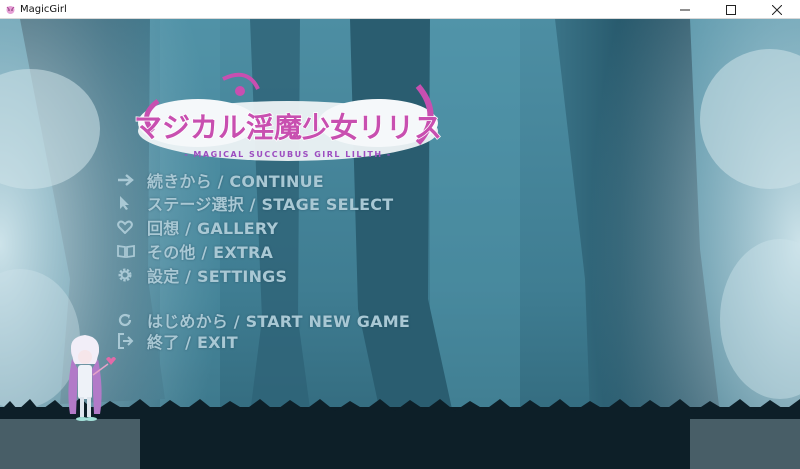  Describe the element at coordinates (263, 320) in the screenshot. I see `menu-start-new-game: はじめから / START NEW GAME` at that location.